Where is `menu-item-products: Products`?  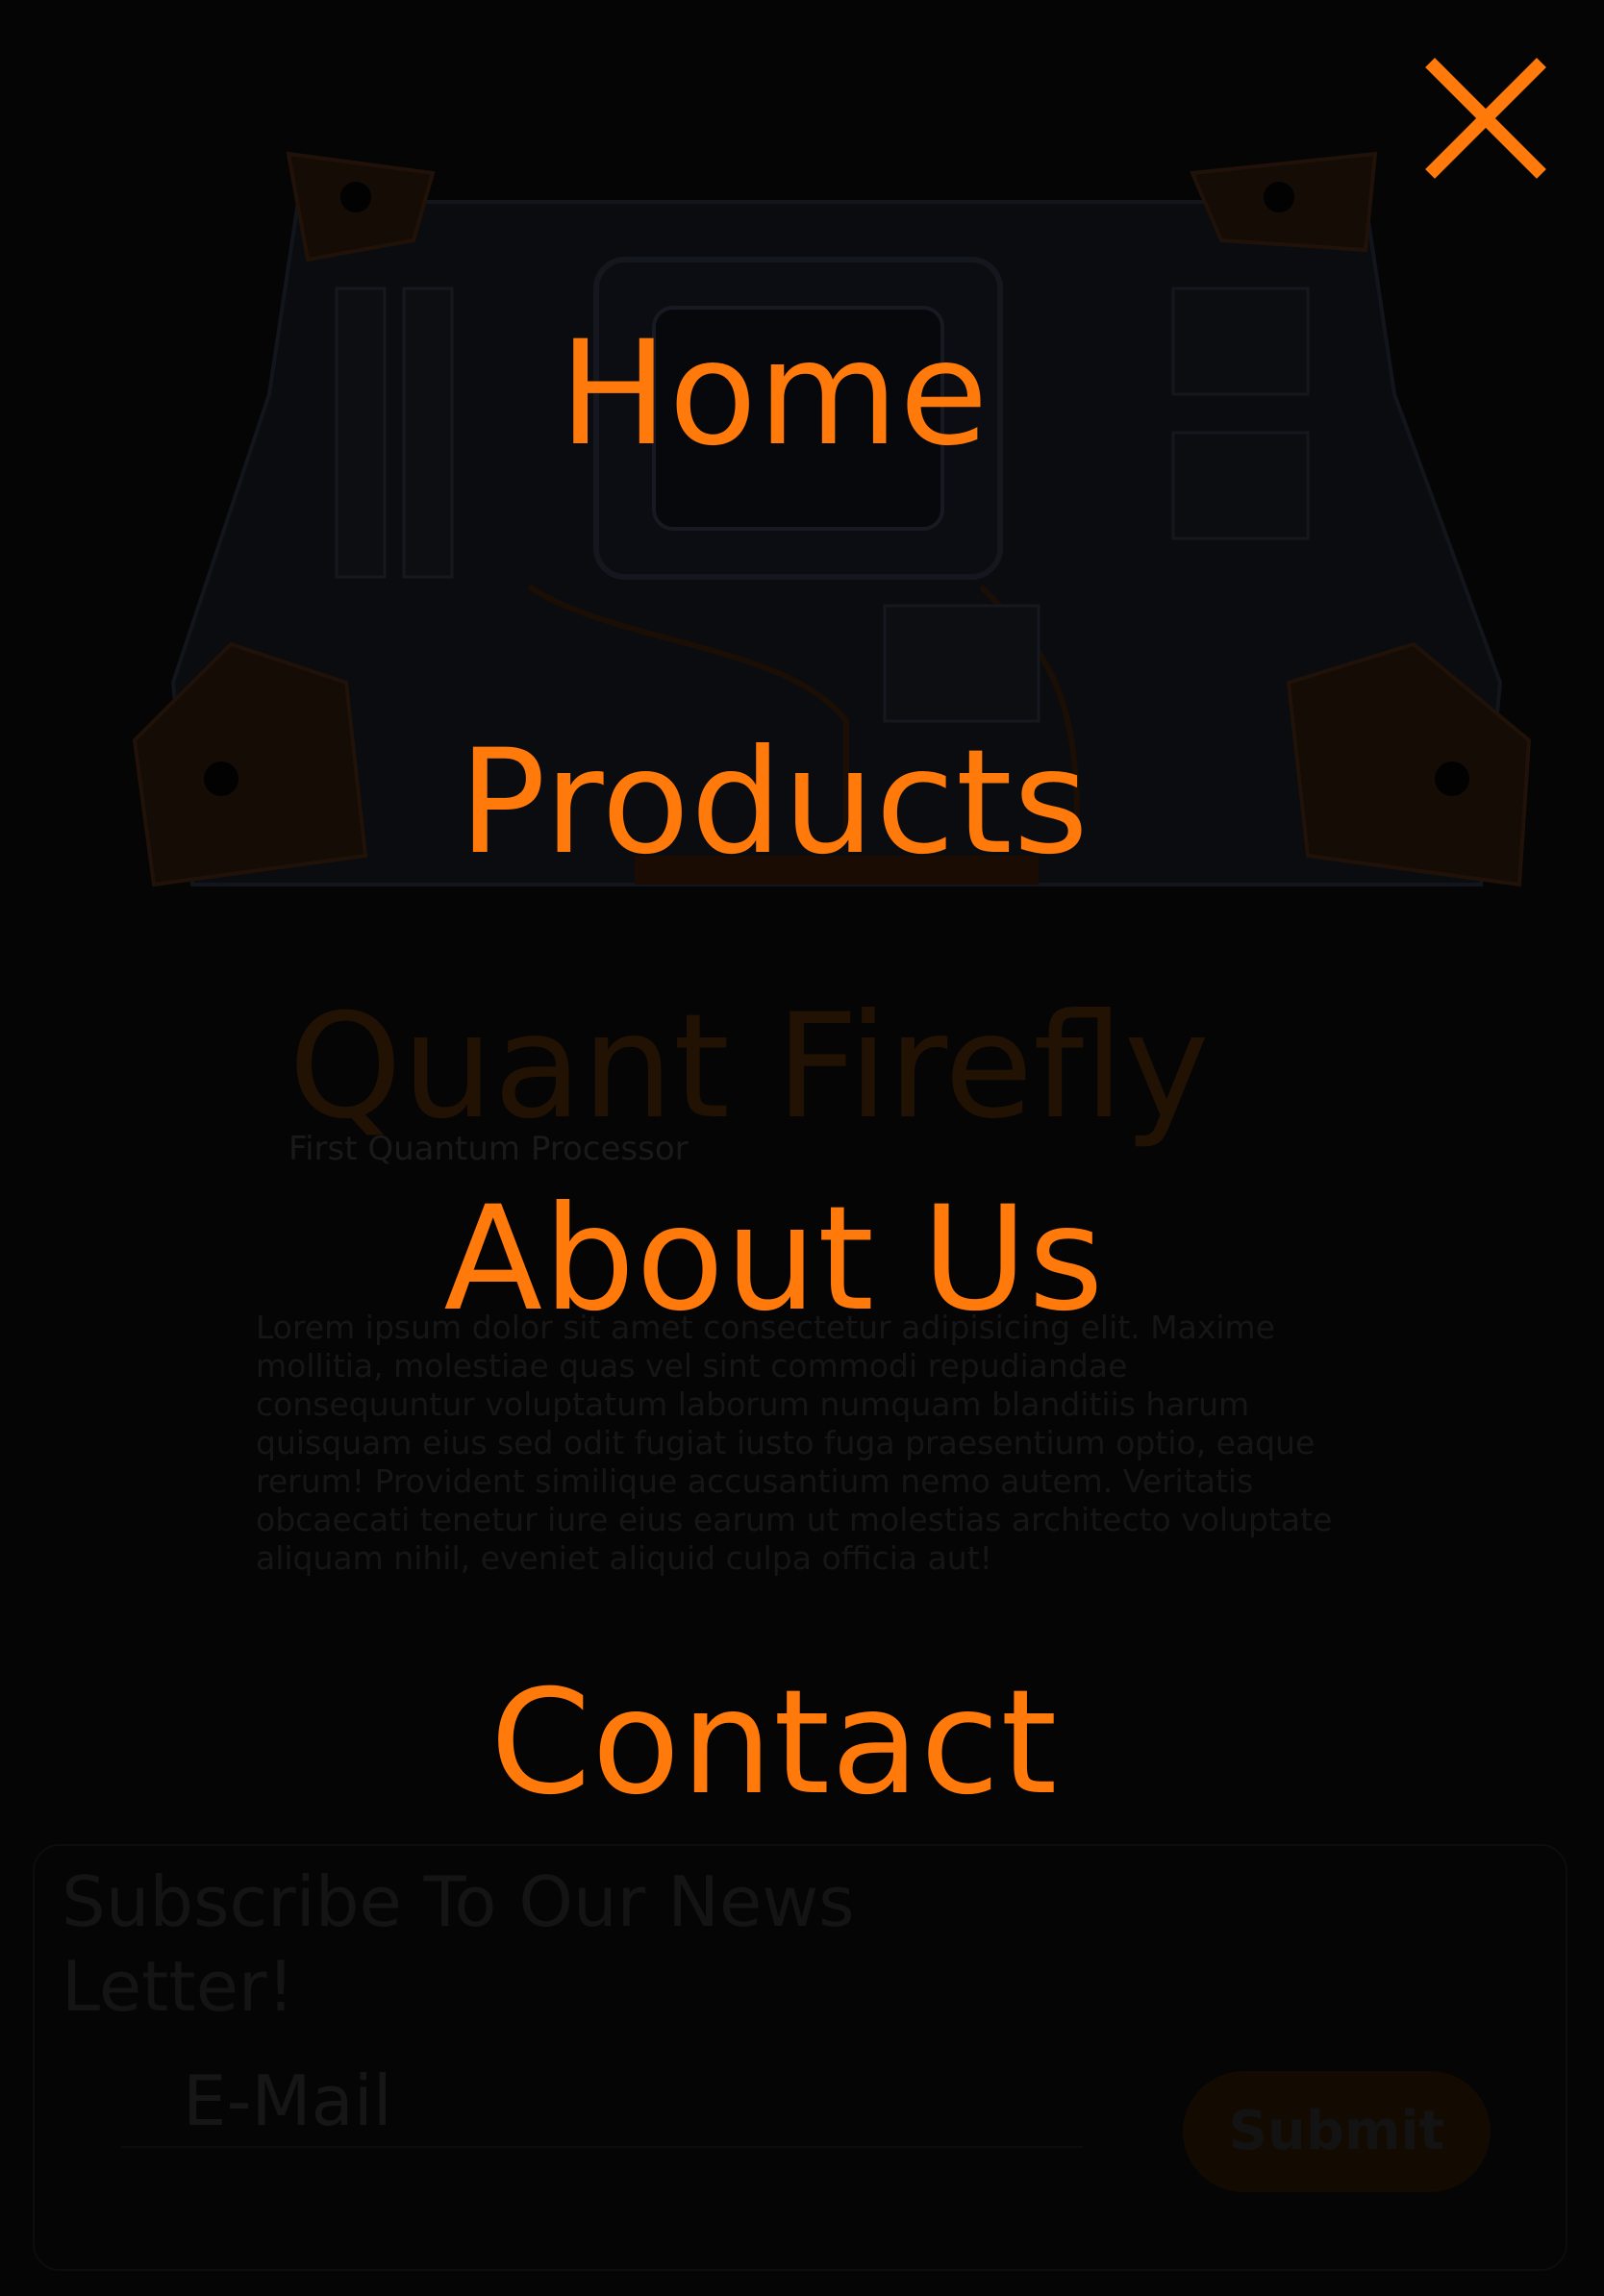 menu-item-products: Products is located at coordinates (774, 803).